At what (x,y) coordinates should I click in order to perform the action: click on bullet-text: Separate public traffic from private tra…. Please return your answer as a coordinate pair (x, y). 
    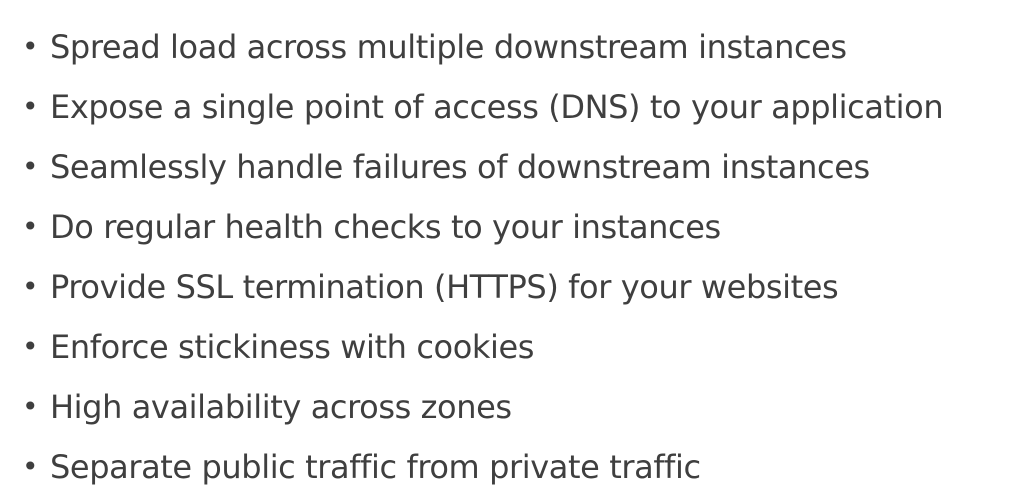
    Looking at the image, I should click on (375, 467).